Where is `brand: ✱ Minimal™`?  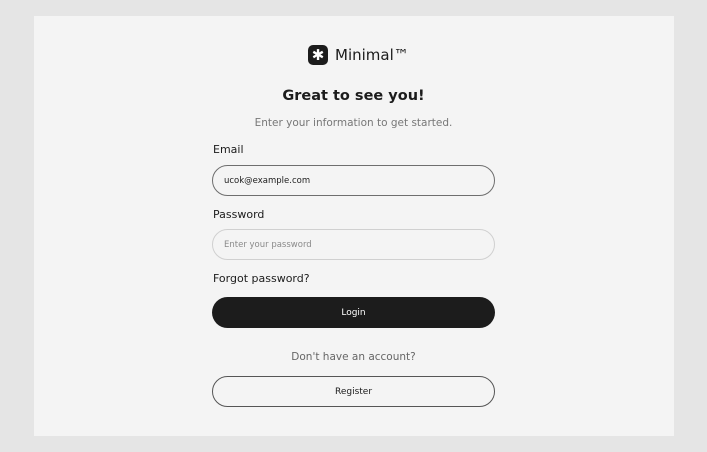
brand: ✱ Minimal™ is located at coordinates (358, 55).